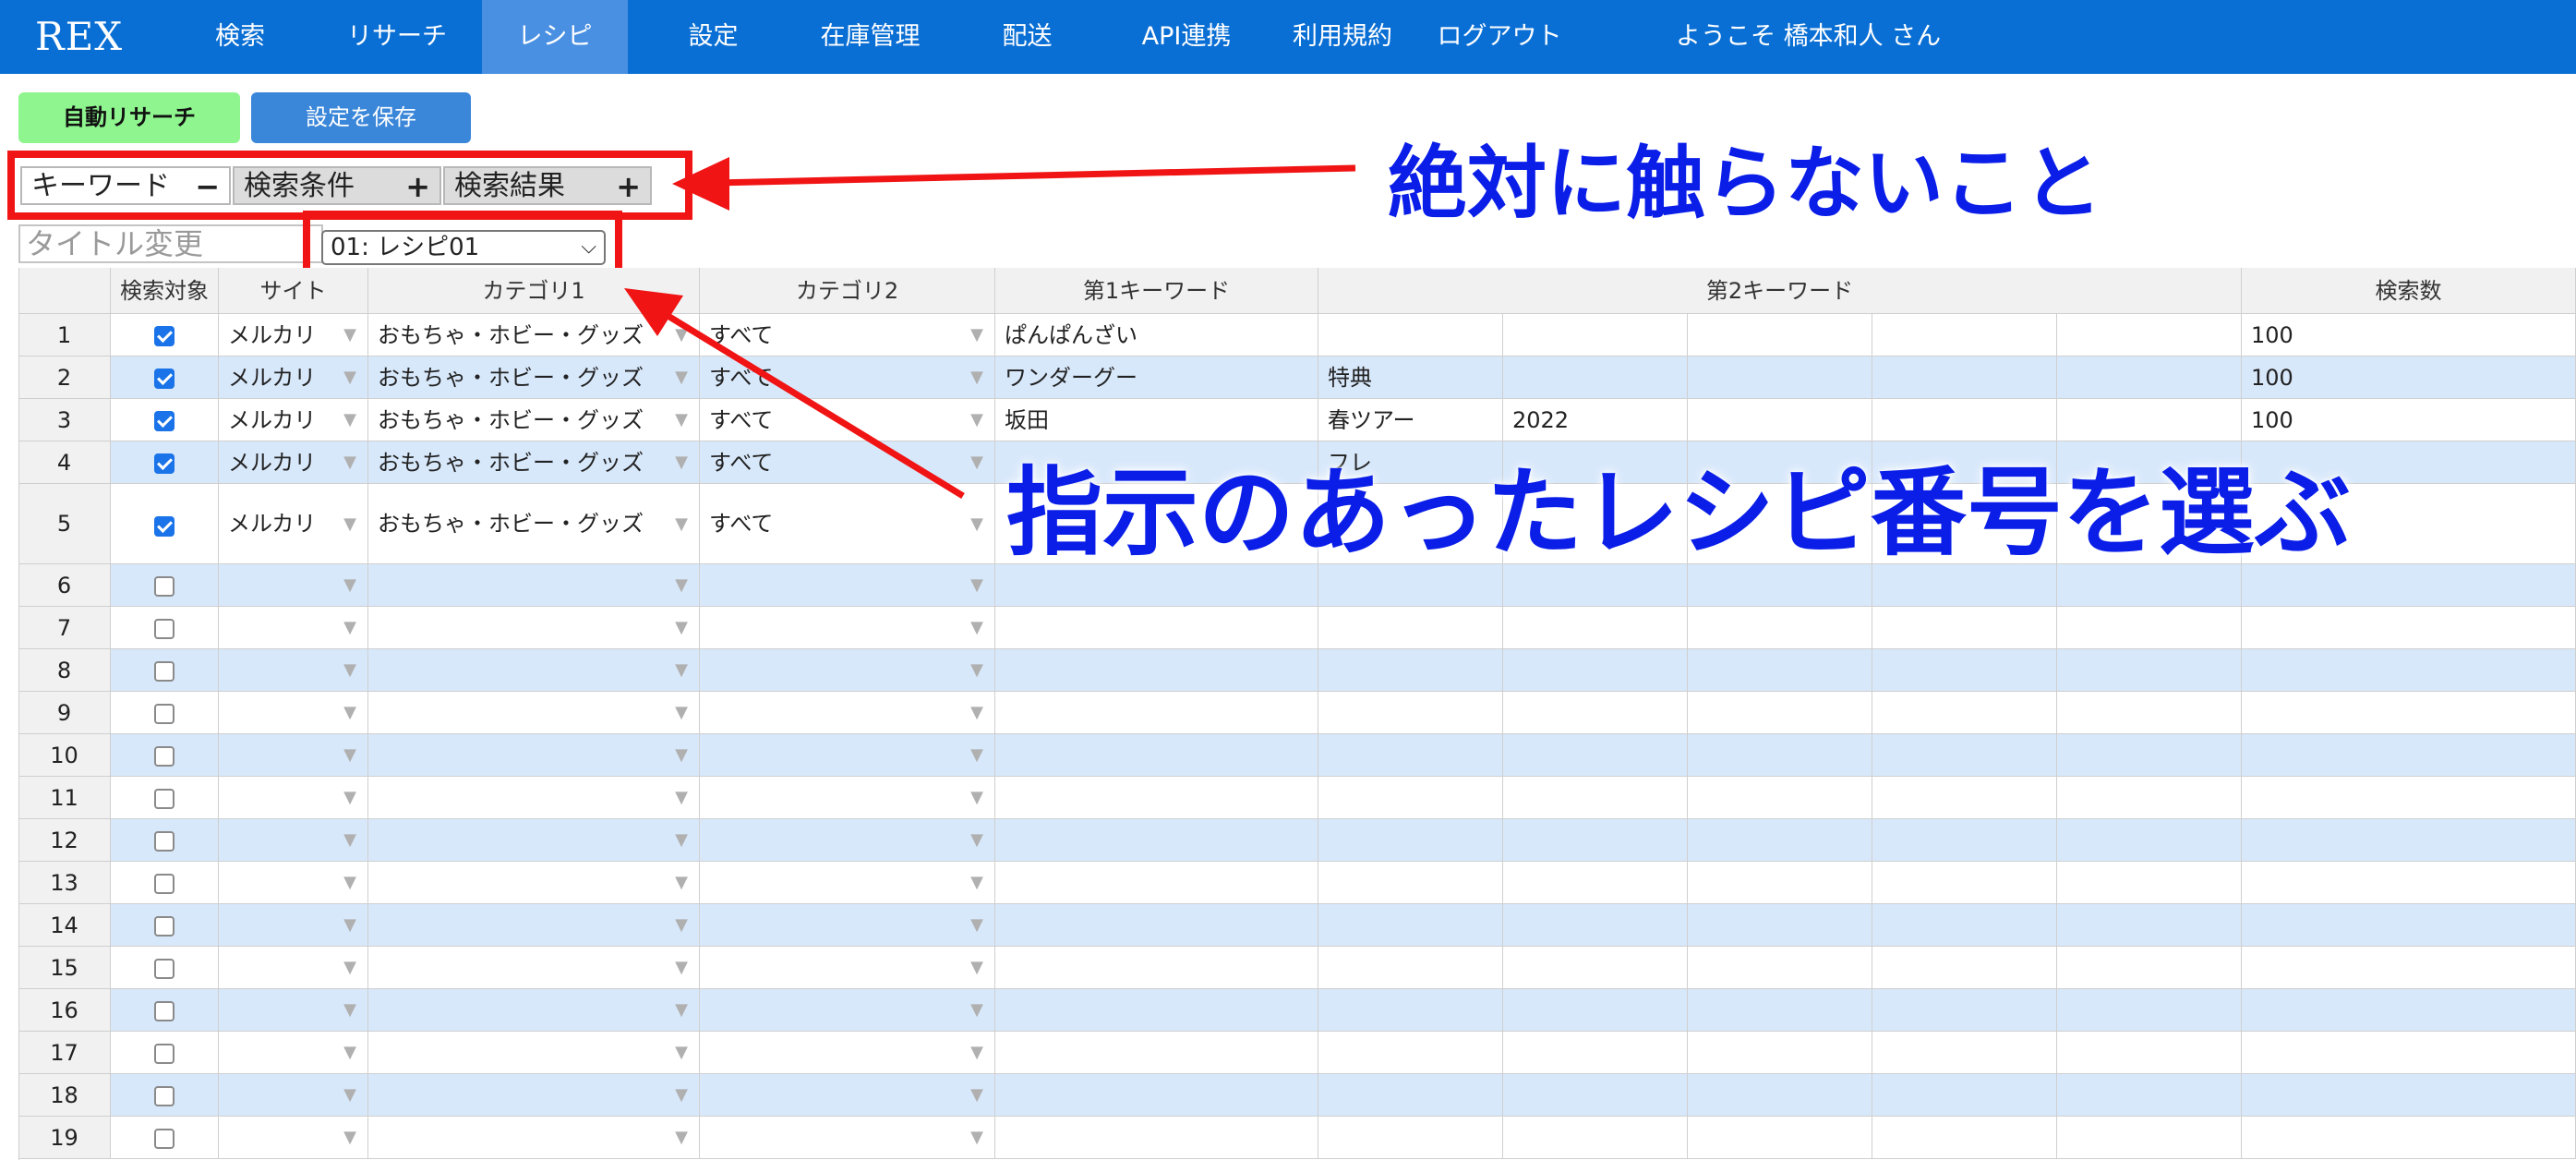 This screenshot has width=2576, height=1160. What do you see at coordinates (653, 312) in the screenshot?
I see `arrowhead-to-recipe-select` at bounding box center [653, 312].